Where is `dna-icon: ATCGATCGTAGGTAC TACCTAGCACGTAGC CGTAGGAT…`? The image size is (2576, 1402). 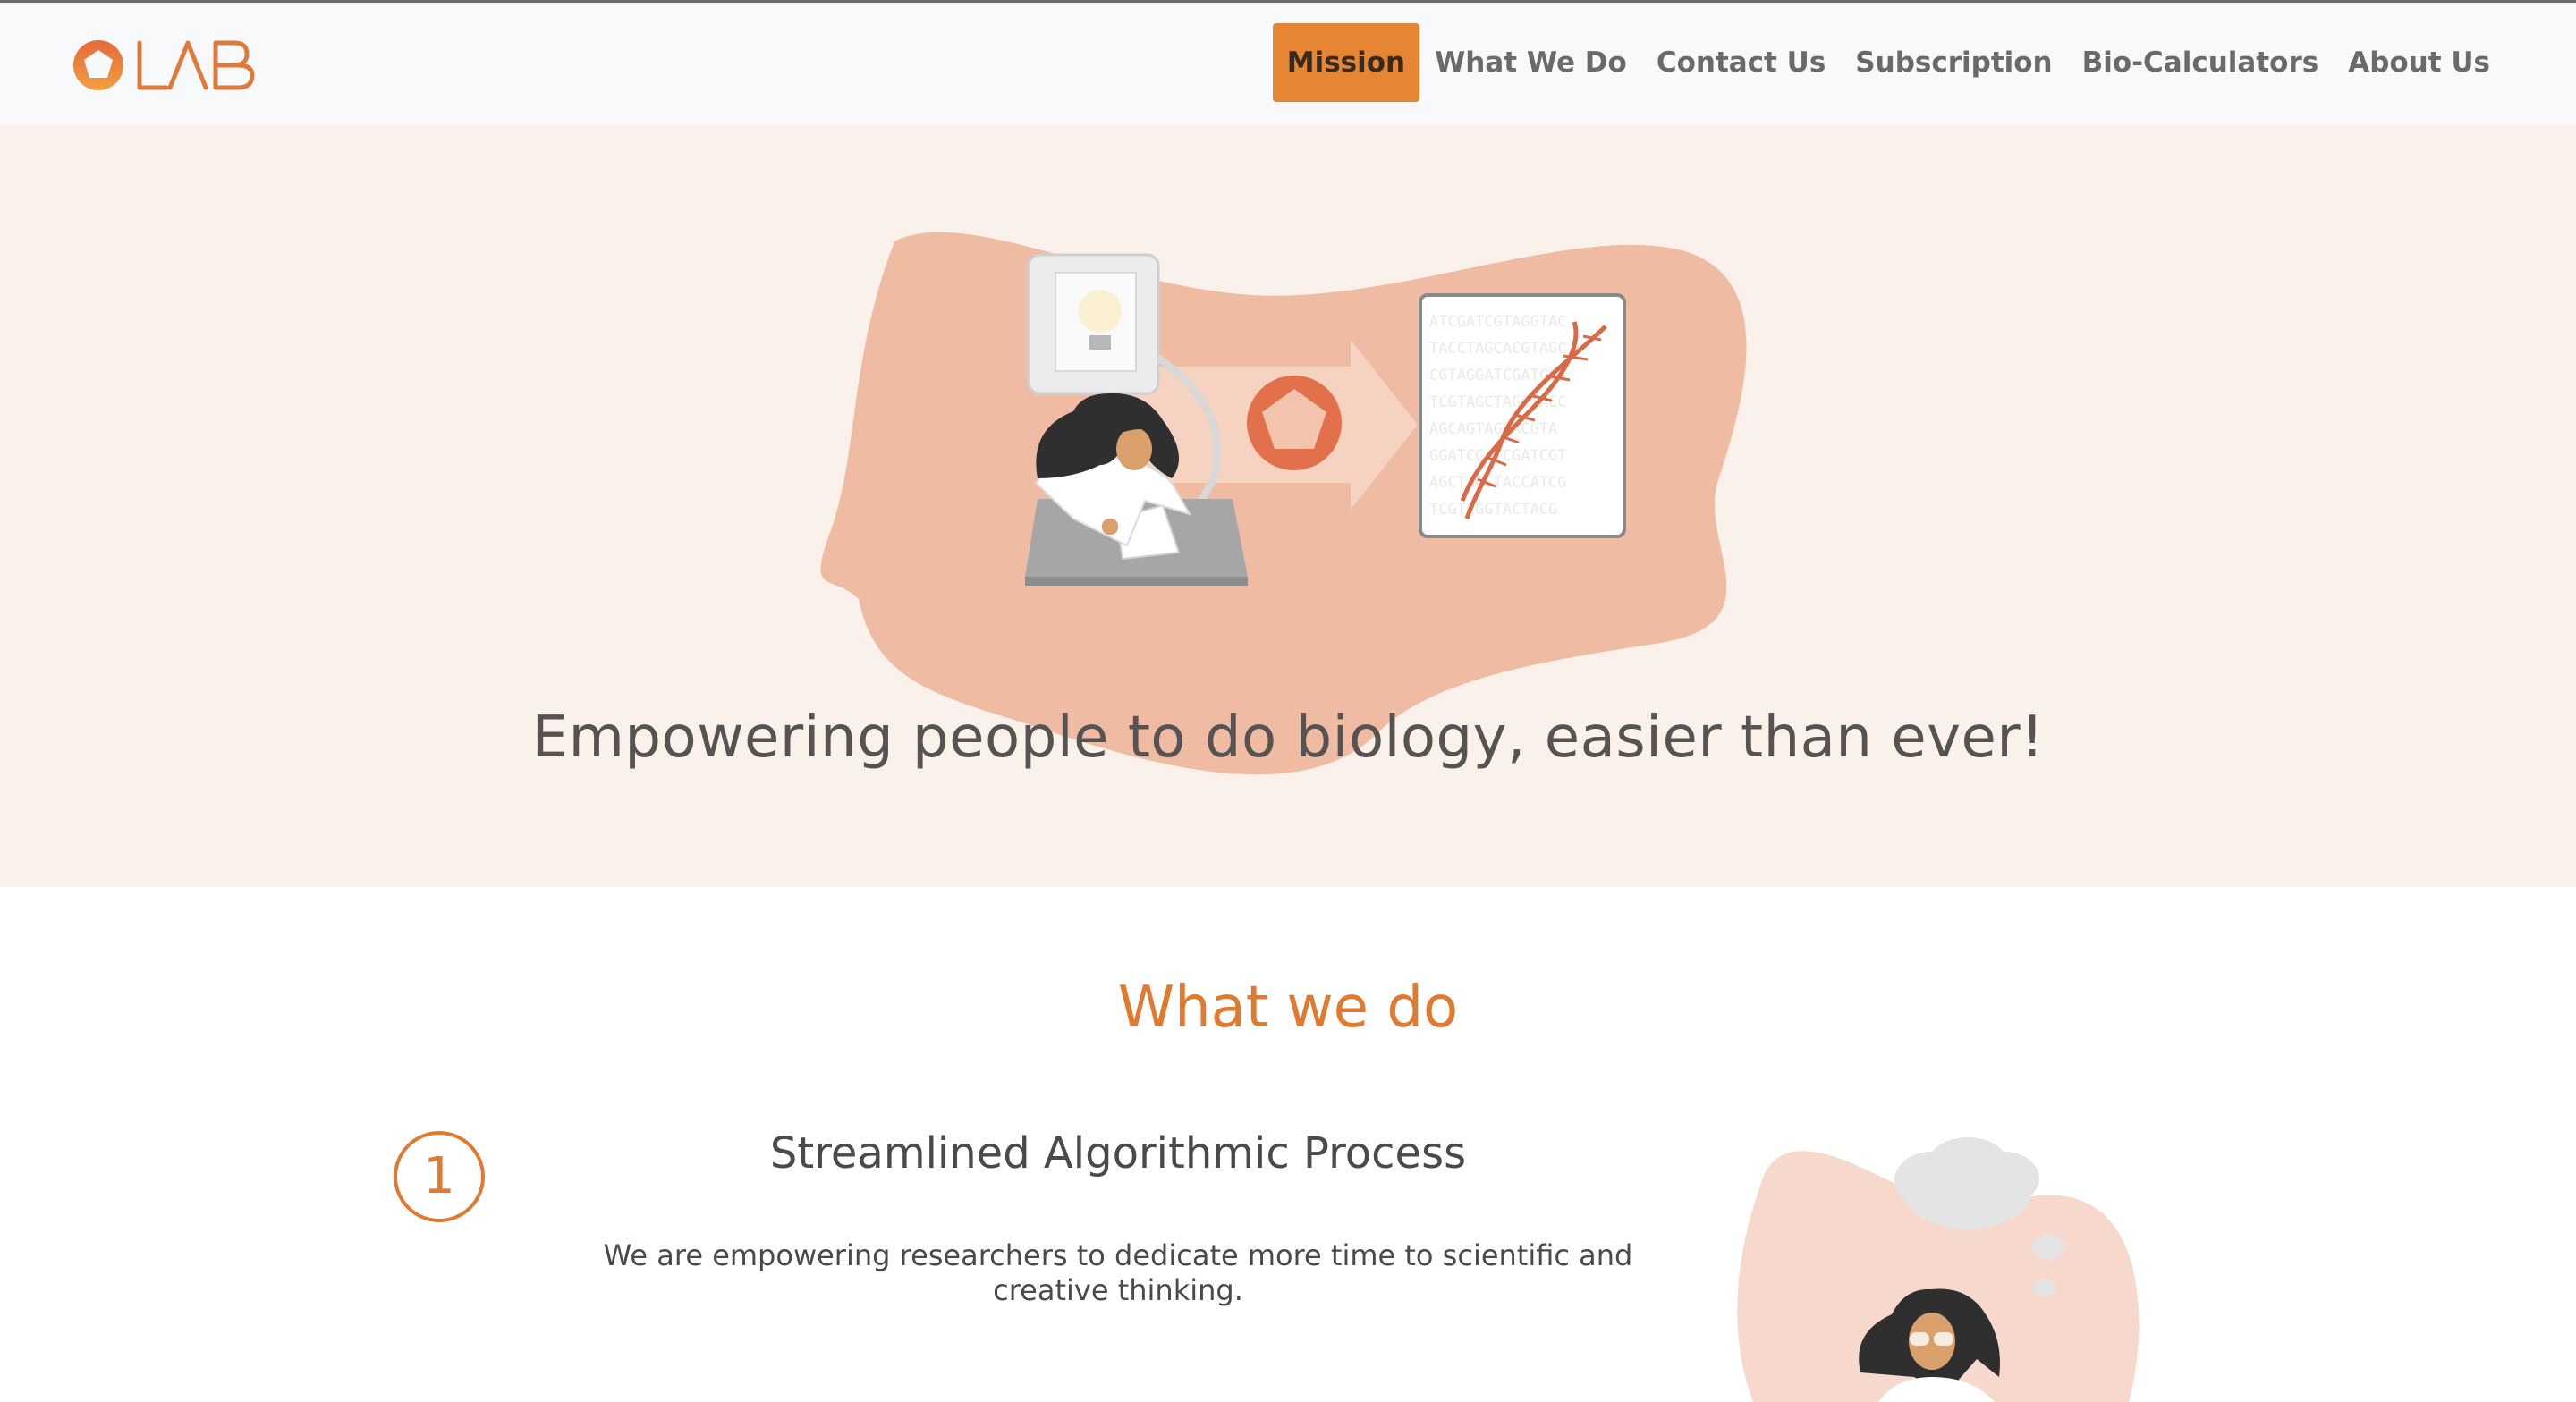 dna-icon: ATCGATCGTAGGTAC TACCTAGCACGTAGC CGTAGGAT… is located at coordinates (1522, 415).